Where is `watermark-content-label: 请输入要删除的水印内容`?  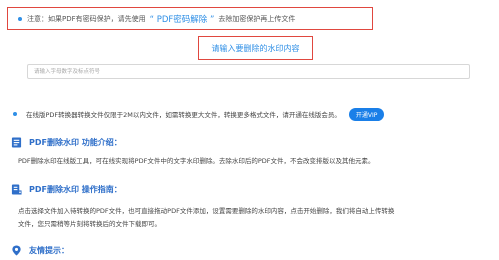 watermark-content-label: 请输入要删除的水印内容 is located at coordinates (255, 48).